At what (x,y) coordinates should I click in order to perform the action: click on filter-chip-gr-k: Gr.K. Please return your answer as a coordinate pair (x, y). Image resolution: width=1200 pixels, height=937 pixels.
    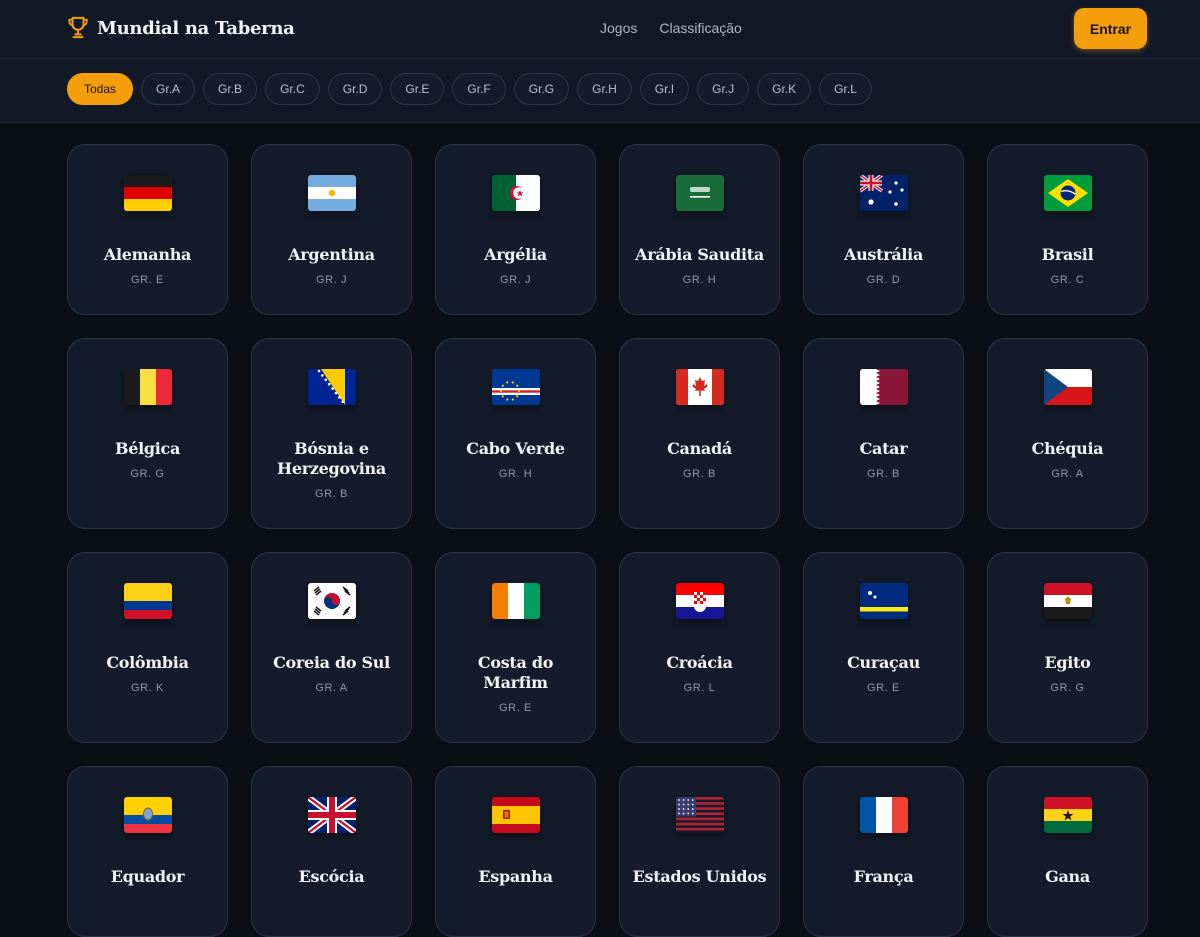
    Looking at the image, I should click on (784, 89).